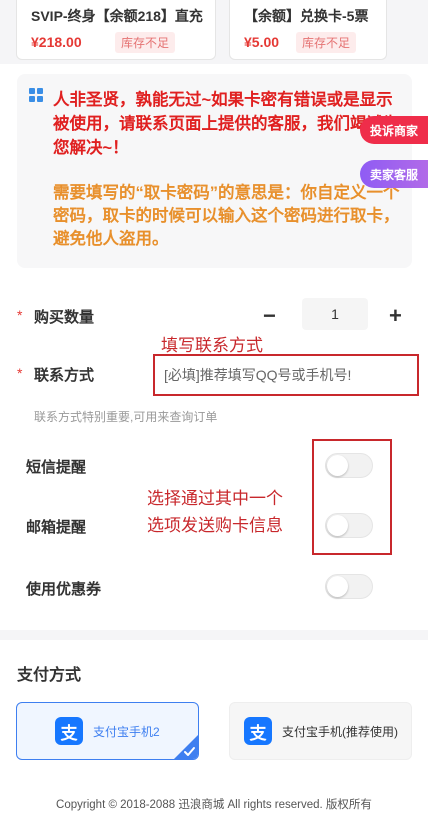 The width and height of the screenshot is (428, 832). What do you see at coordinates (49, 675) in the screenshot?
I see `payment-title: 支付方式` at bounding box center [49, 675].